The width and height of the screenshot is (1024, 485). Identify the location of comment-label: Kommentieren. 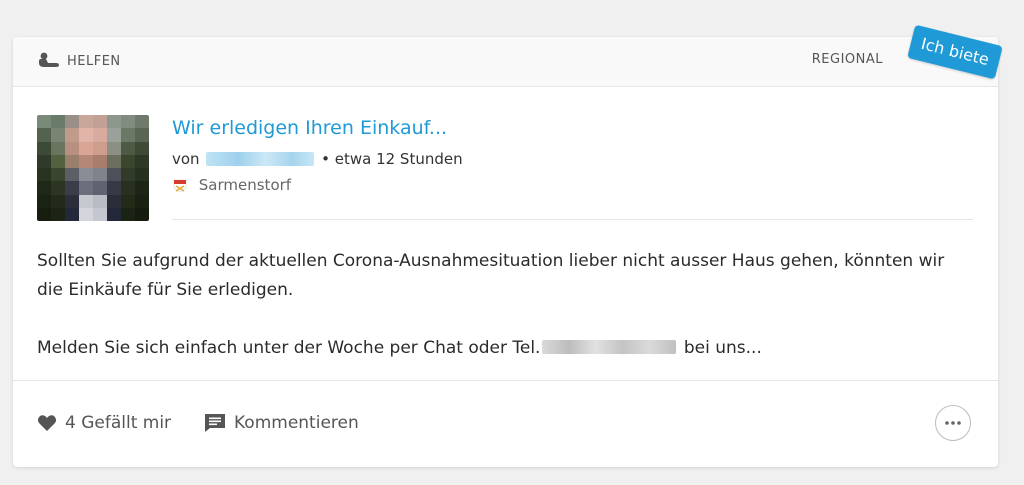
(296, 423).